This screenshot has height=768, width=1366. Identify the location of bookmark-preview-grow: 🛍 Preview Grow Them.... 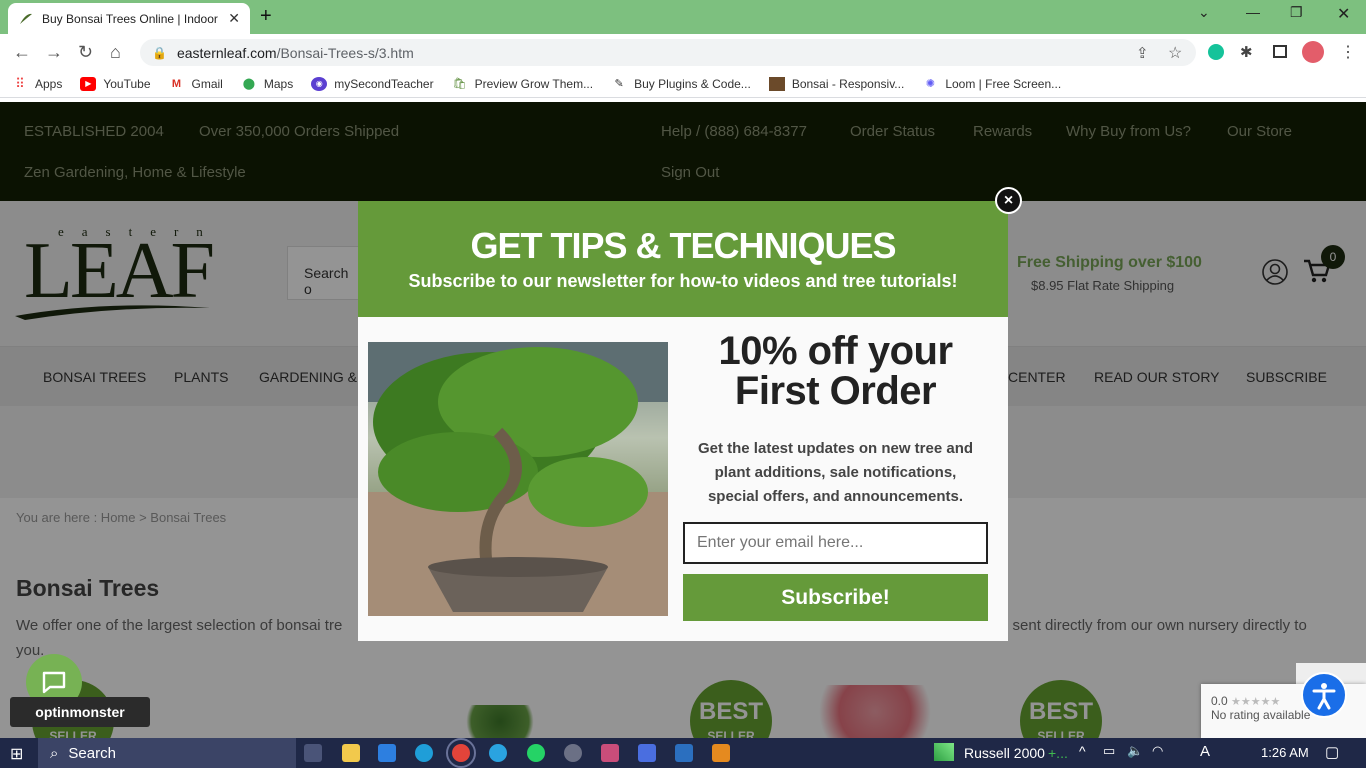
(522, 84).